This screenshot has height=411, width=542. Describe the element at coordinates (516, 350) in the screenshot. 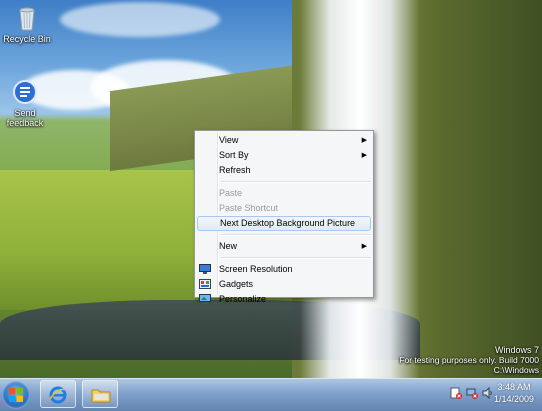

I see `watermark-os: Windows 7` at that location.